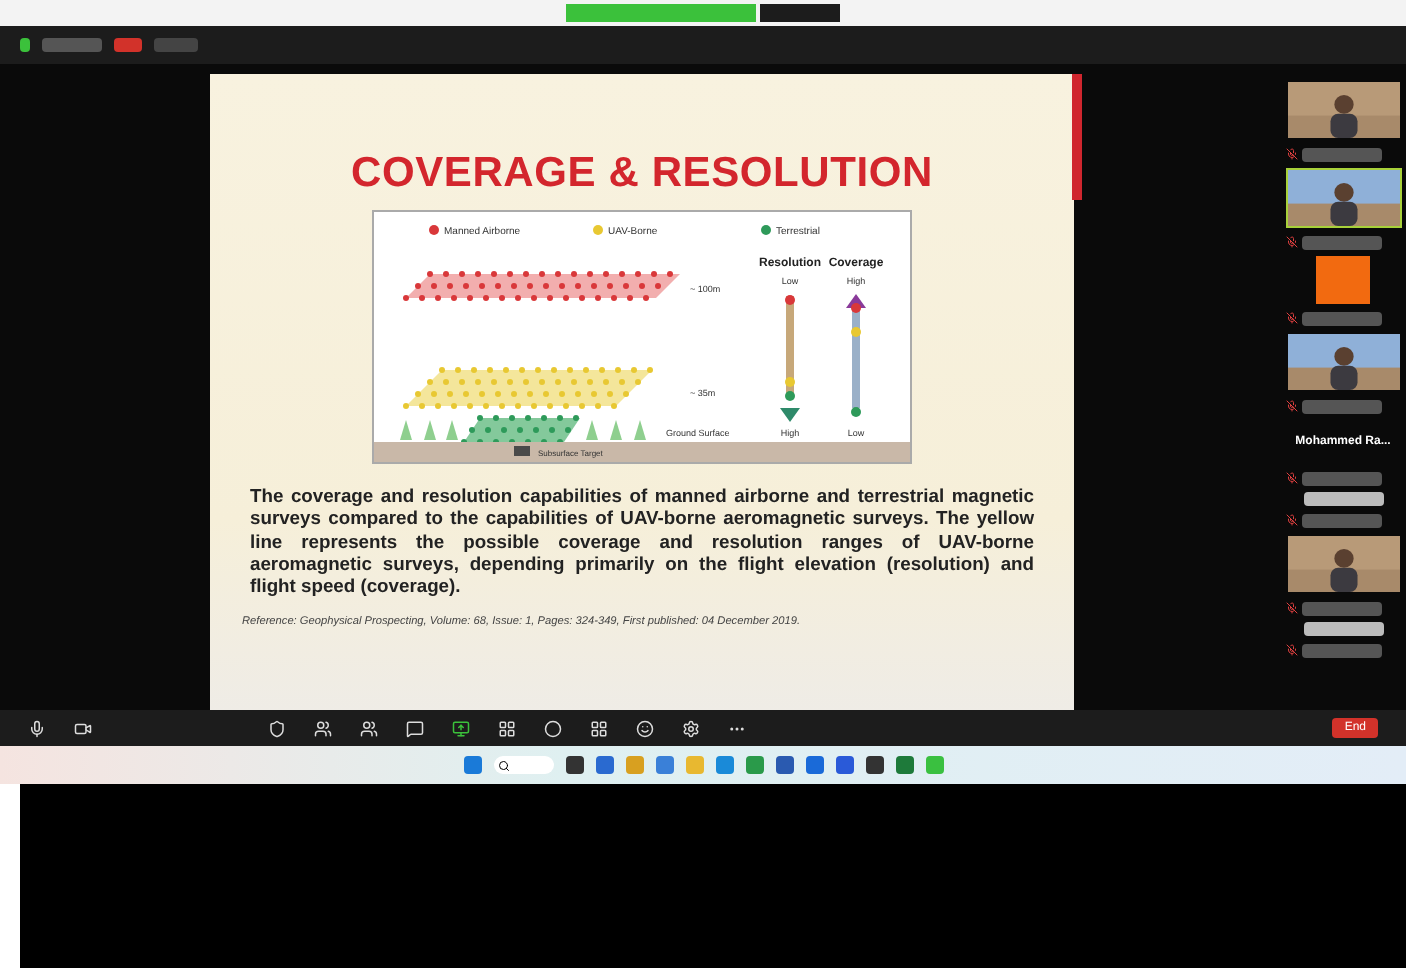 The width and height of the screenshot is (1406, 968). Describe the element at coordinates (553, 728) in the screenshot. I see `record-icon` at that location.